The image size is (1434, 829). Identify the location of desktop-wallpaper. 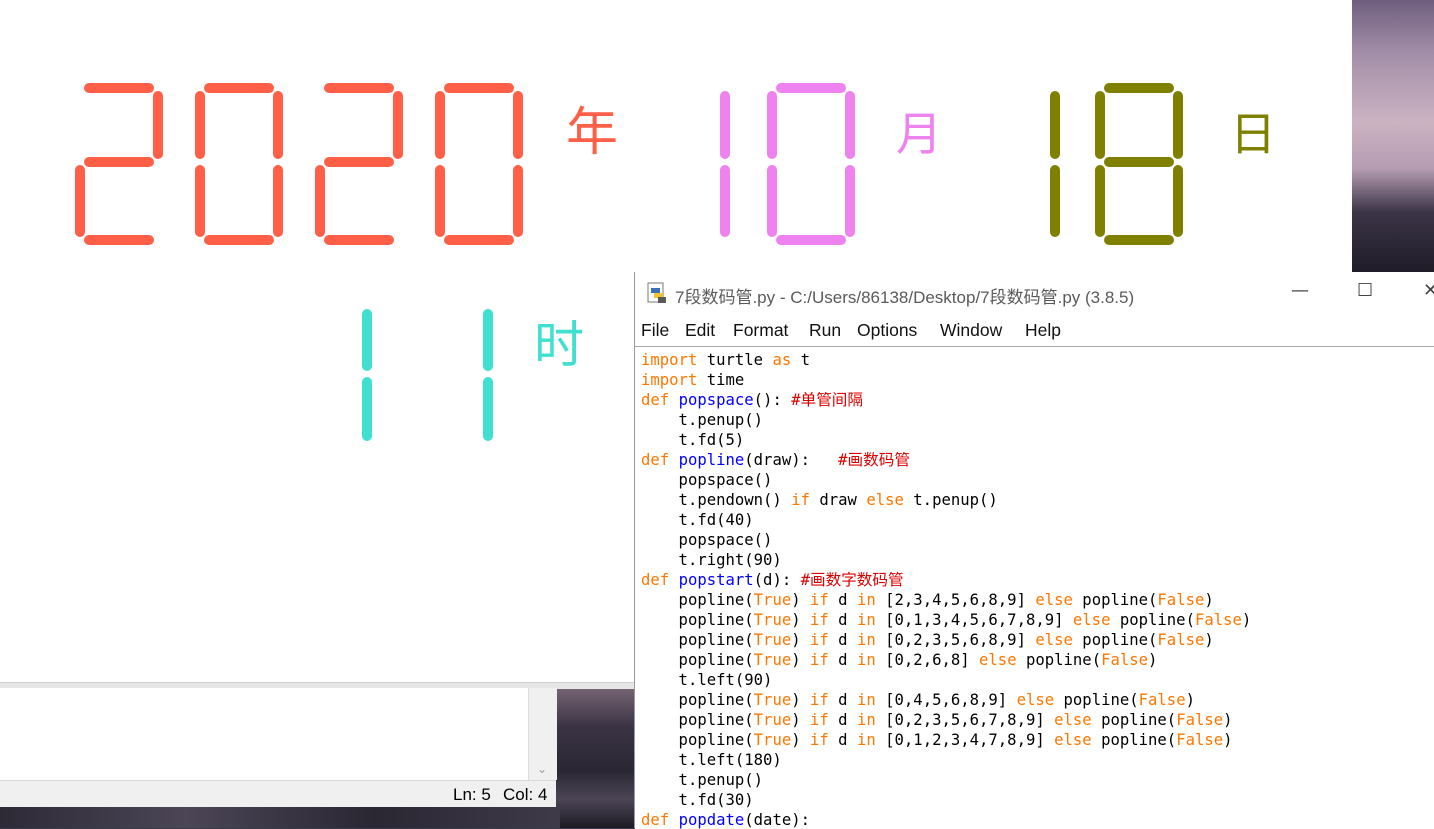
(1393, 136).